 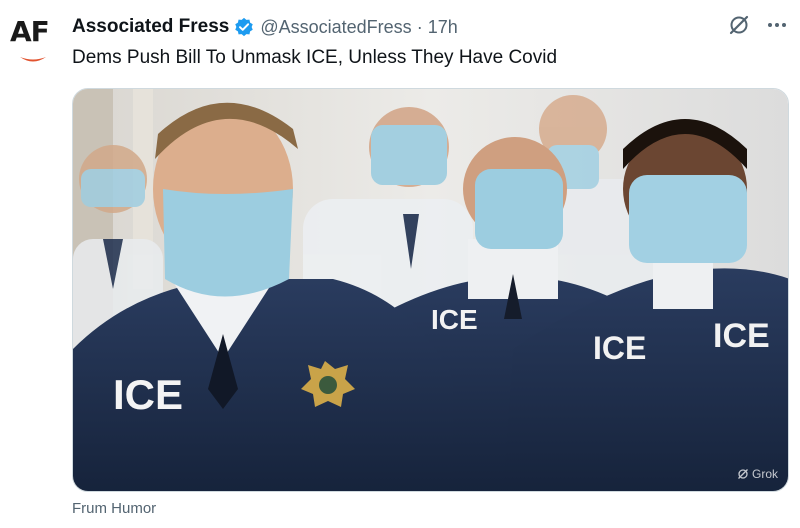 I want to click on more-options-icon, so click(x=777, y=25).